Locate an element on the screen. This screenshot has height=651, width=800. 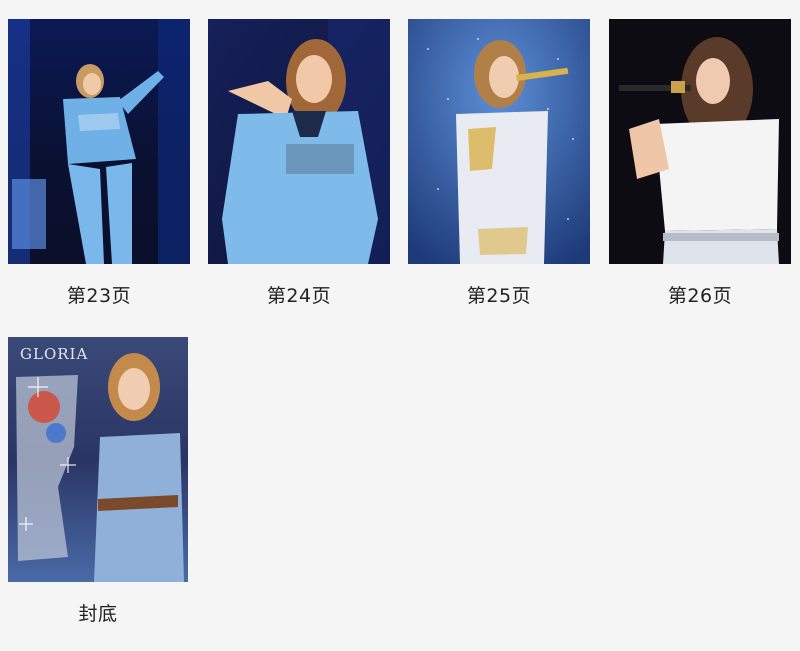
page-thumbnail-23: 第23页 is located at coordinates (99, 164).